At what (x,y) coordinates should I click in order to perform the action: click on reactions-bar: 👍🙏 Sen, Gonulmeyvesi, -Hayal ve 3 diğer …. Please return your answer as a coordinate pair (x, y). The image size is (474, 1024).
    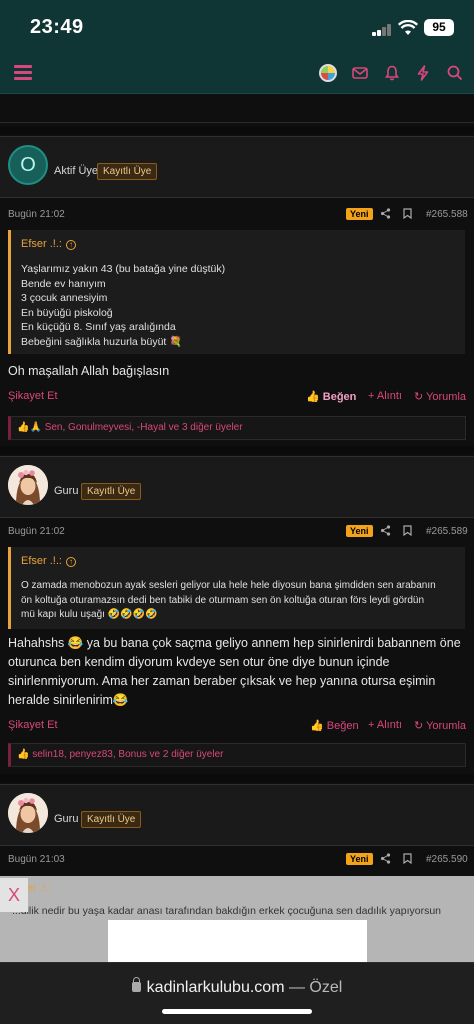
    Looking at the image, I should click on (237, 428).